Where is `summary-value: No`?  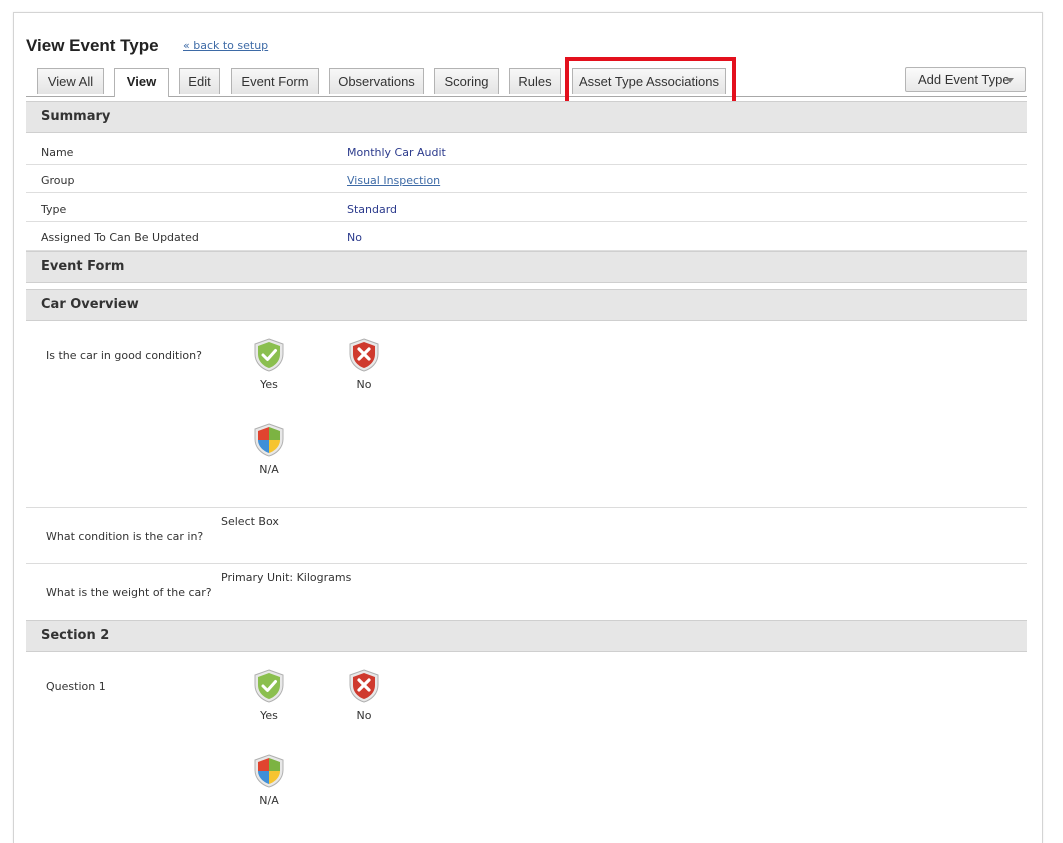 summary-value: No is located at coordinates (354, 237).